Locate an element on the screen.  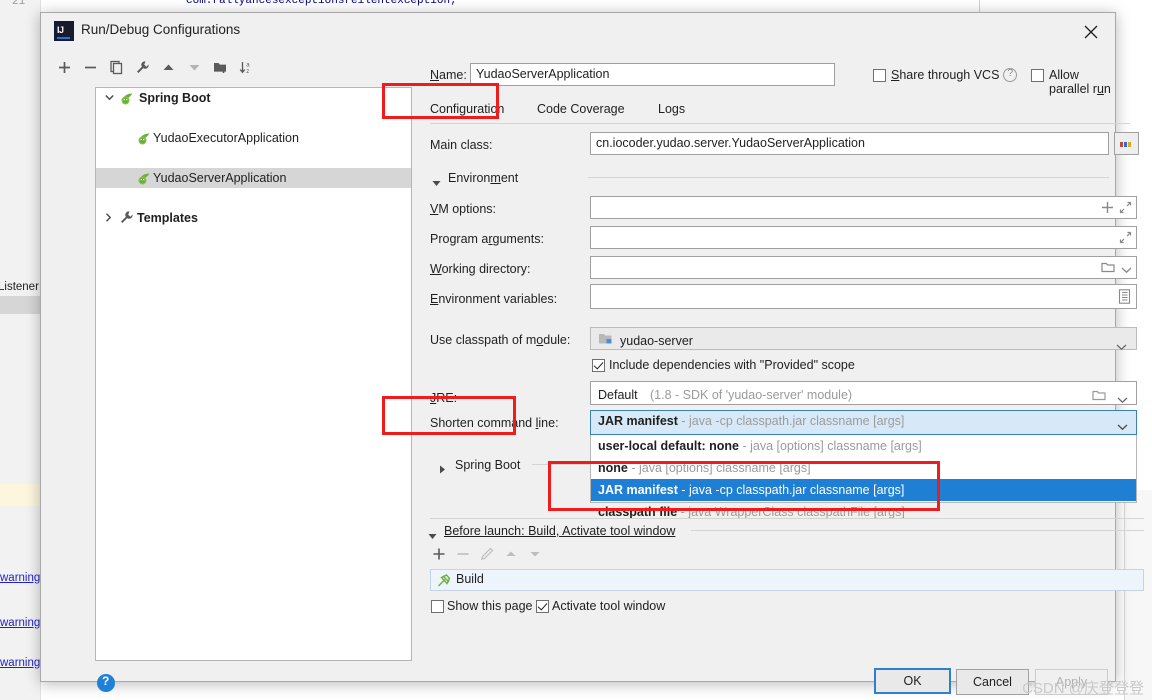
copy-configuration-button is located at coordinates (118, 68).